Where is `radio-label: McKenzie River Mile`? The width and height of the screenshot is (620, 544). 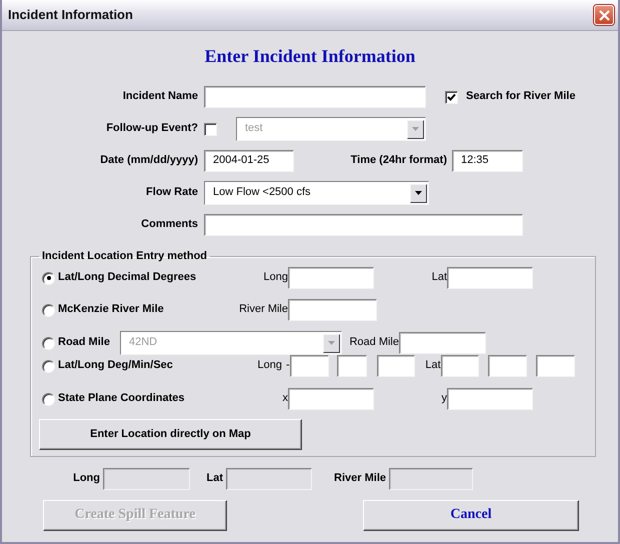 radio-label: McKenzie River Mile is located at coordinates (111, 310).